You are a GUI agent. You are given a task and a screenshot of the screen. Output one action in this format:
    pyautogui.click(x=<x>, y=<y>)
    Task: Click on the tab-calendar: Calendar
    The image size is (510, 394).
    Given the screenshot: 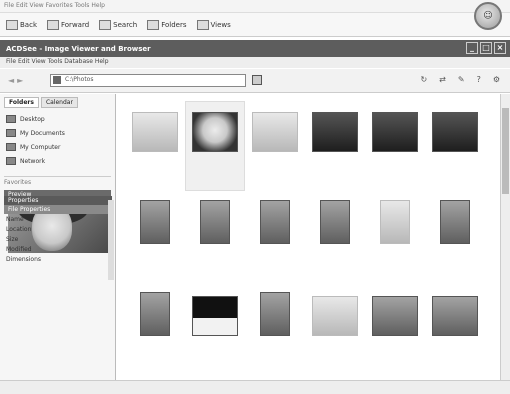 What is the action you would take?
    pyautogui.click(x=59, y=102)
    